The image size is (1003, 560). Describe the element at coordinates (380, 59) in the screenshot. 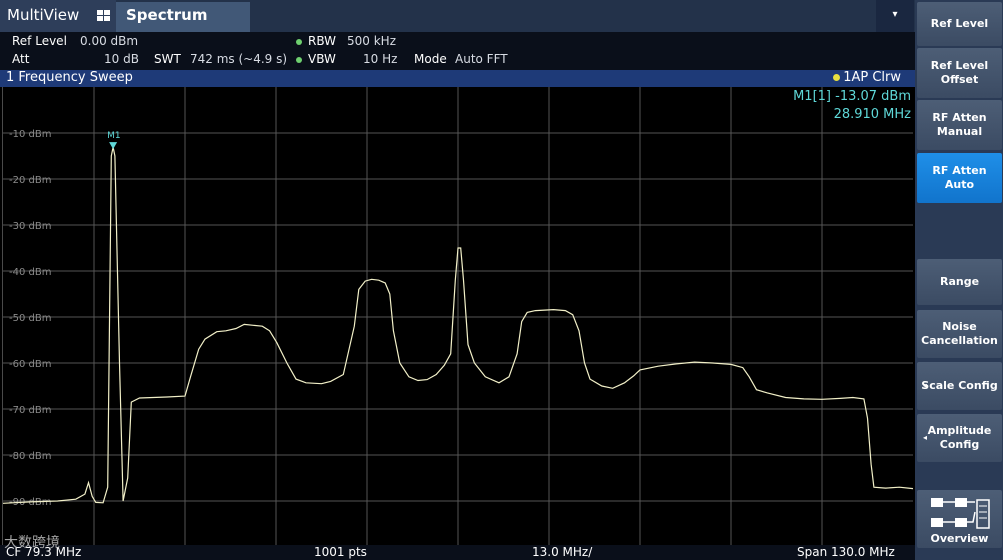

I see `vbw-value: 10 Hz` at that location.